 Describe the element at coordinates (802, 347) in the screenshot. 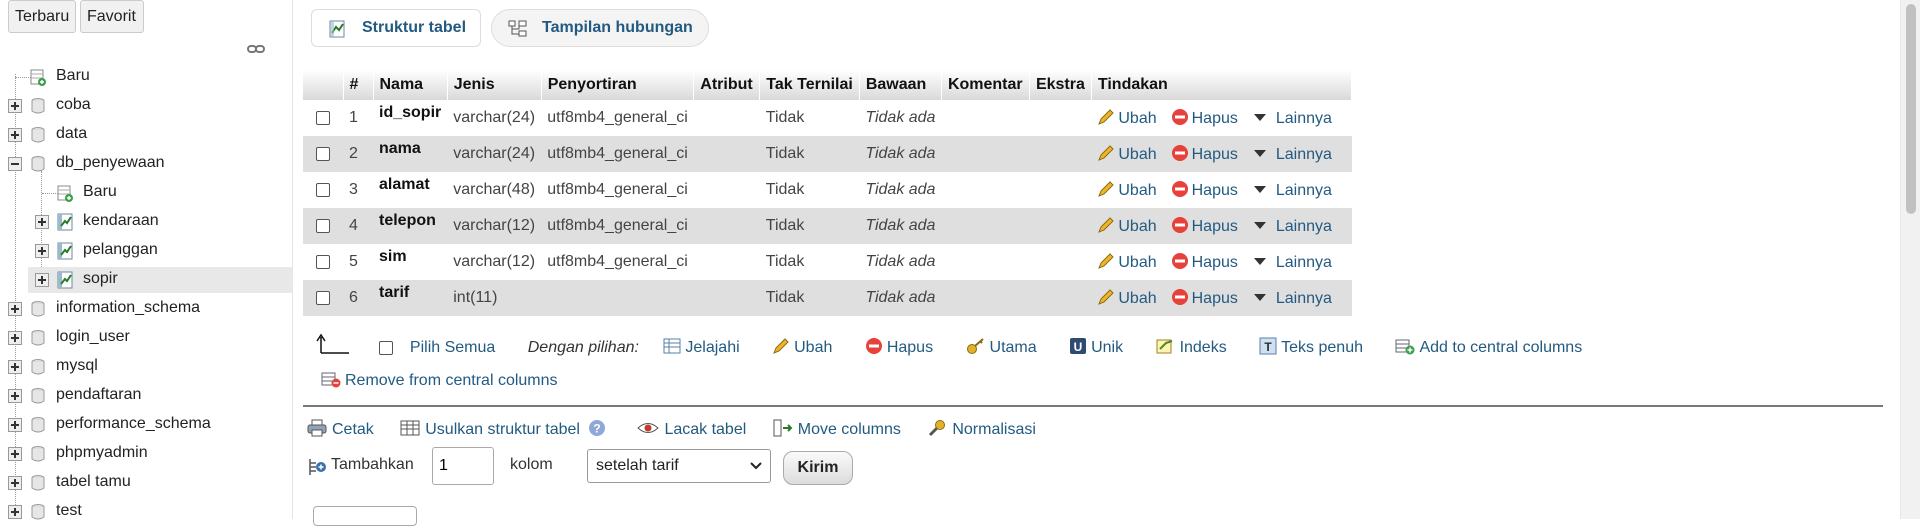

I see `bulk-edit-button: Ubah` at that location.